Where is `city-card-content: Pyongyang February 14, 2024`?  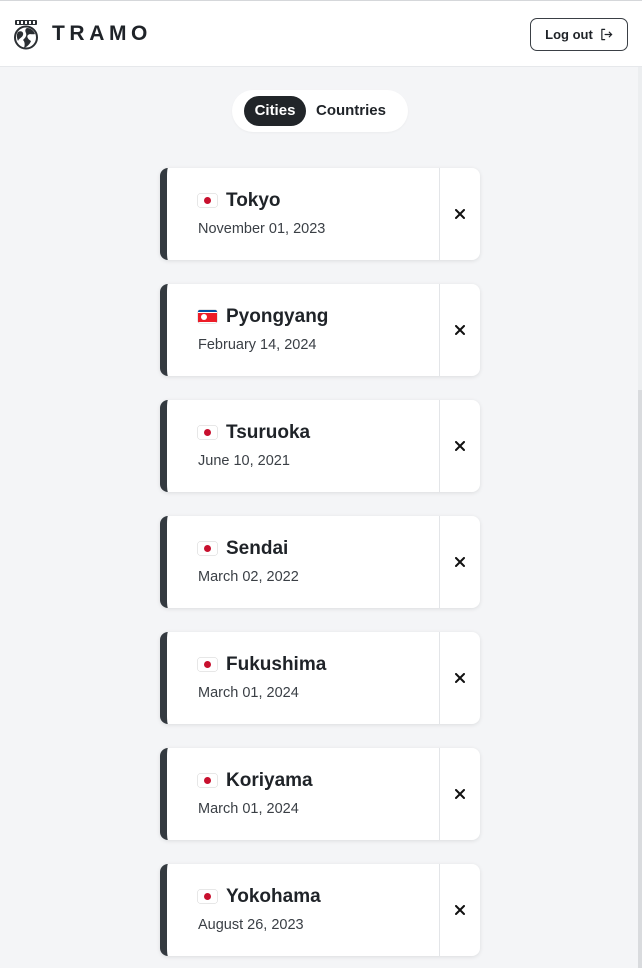
city-card-content: Pyongyang February 14, 2024 is located at coordinates (318, 330).